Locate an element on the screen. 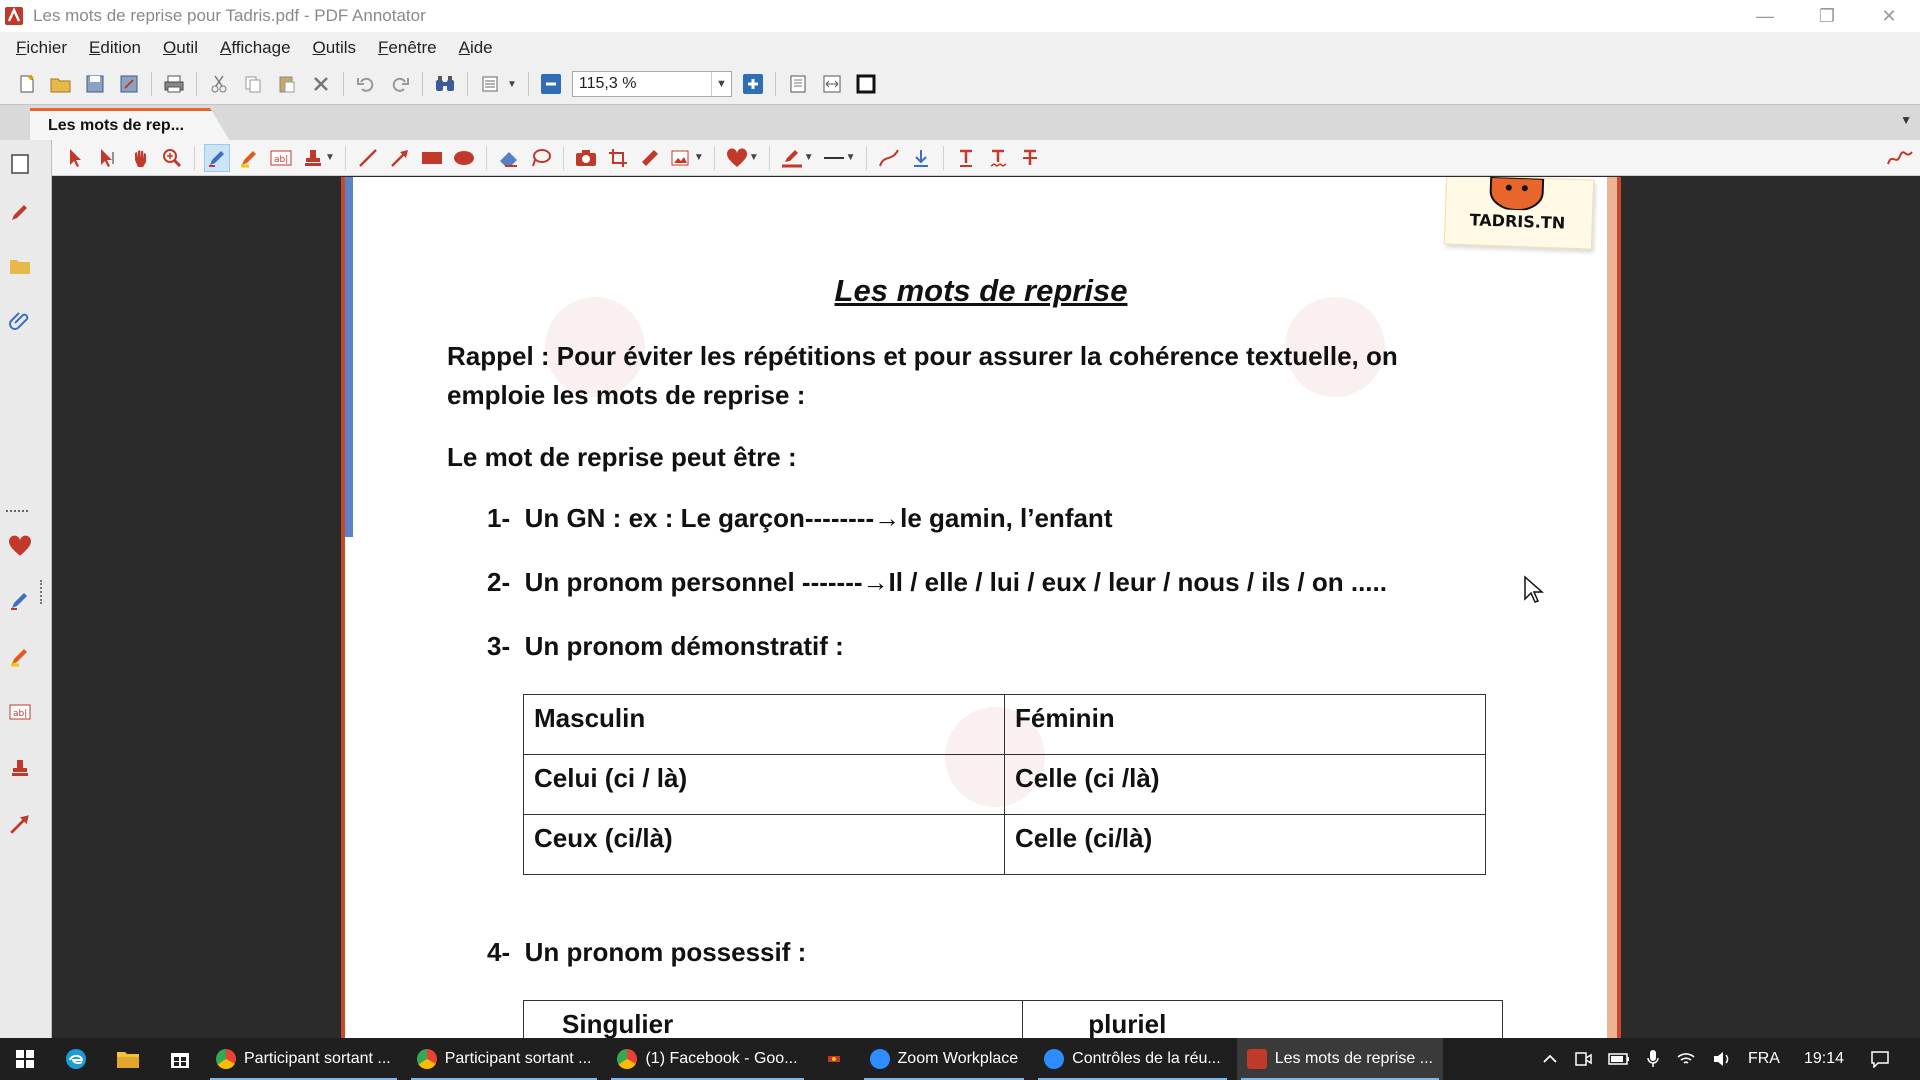 This screenshot has height=1080, width=1920. save-as-icon is located at coordinates (129, 84).